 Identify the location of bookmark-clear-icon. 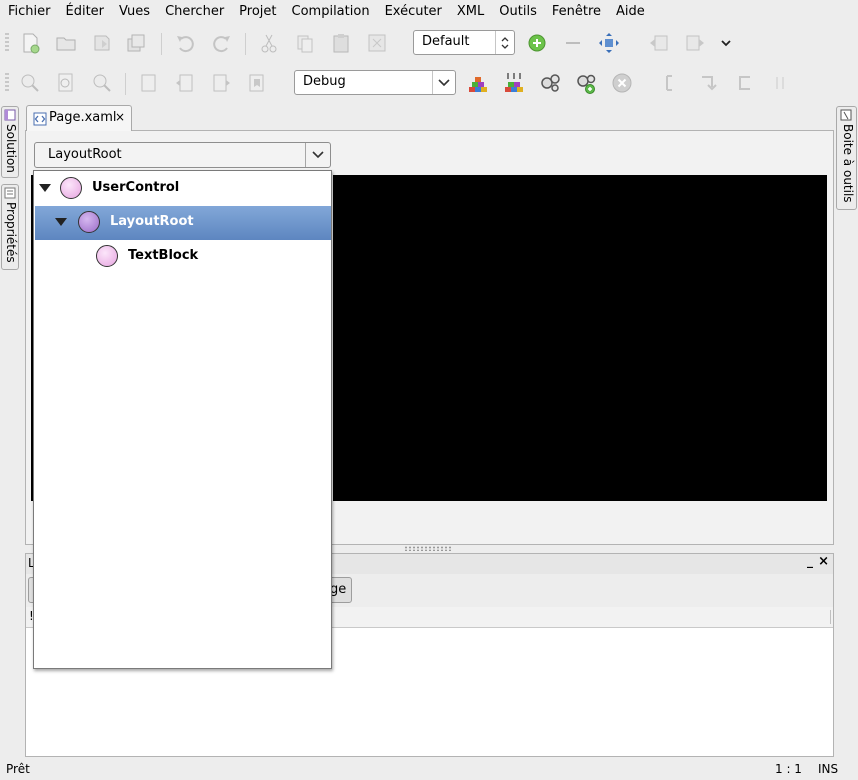
(257, 83).